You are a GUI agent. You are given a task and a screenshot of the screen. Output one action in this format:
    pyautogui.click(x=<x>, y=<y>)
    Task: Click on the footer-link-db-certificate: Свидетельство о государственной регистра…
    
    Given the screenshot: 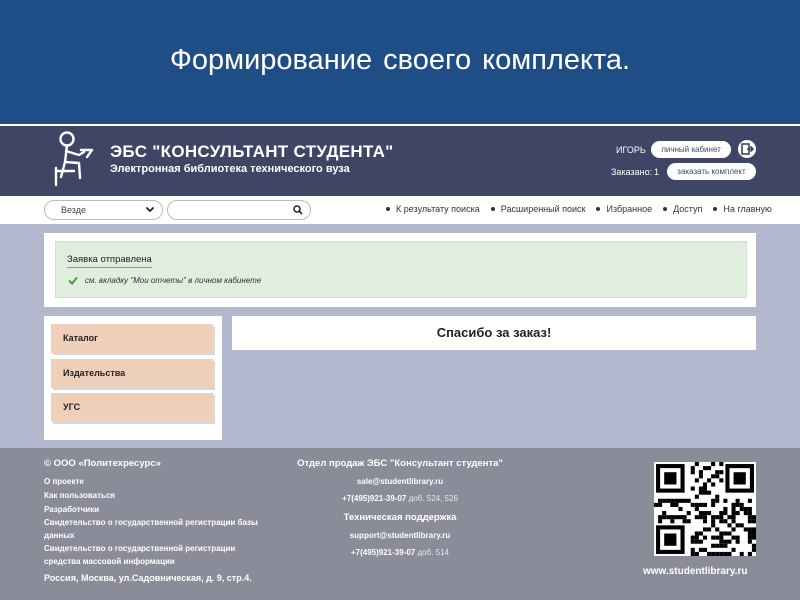 What is the action you would take?
    pyautogui.click(x=151, y=522)
    